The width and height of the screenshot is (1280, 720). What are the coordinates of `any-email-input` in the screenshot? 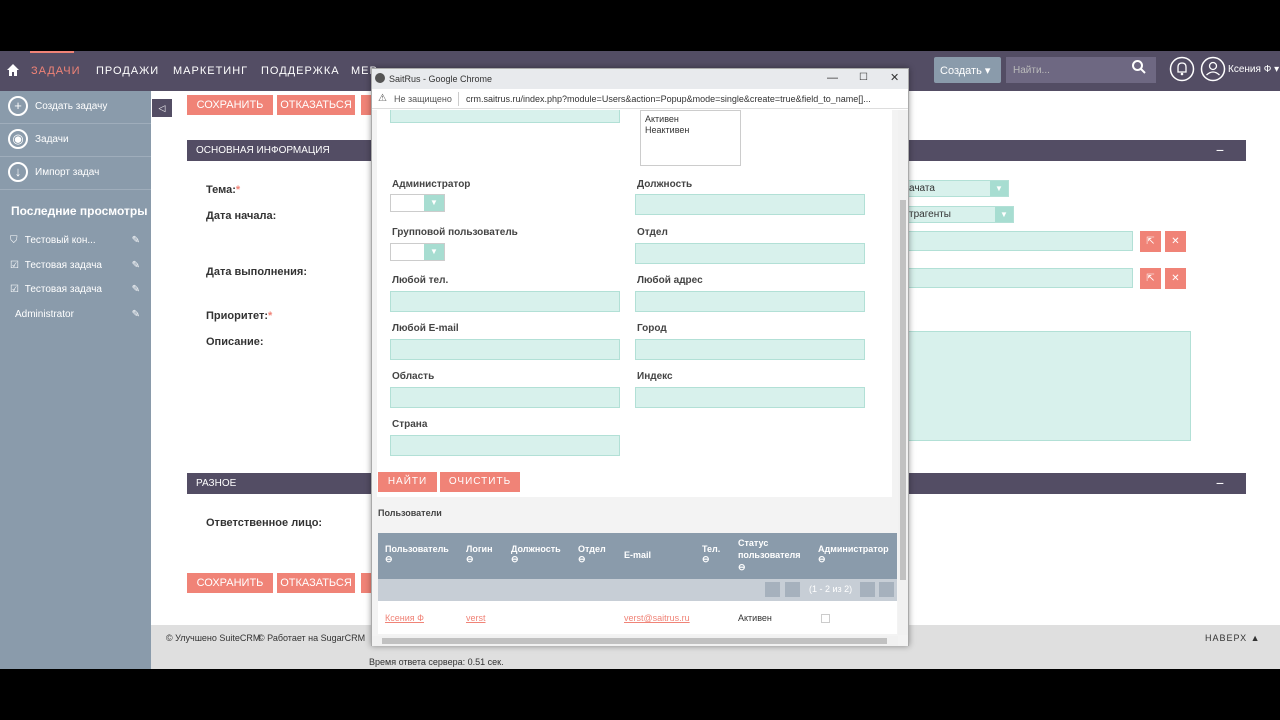 It's located at (505, 349).